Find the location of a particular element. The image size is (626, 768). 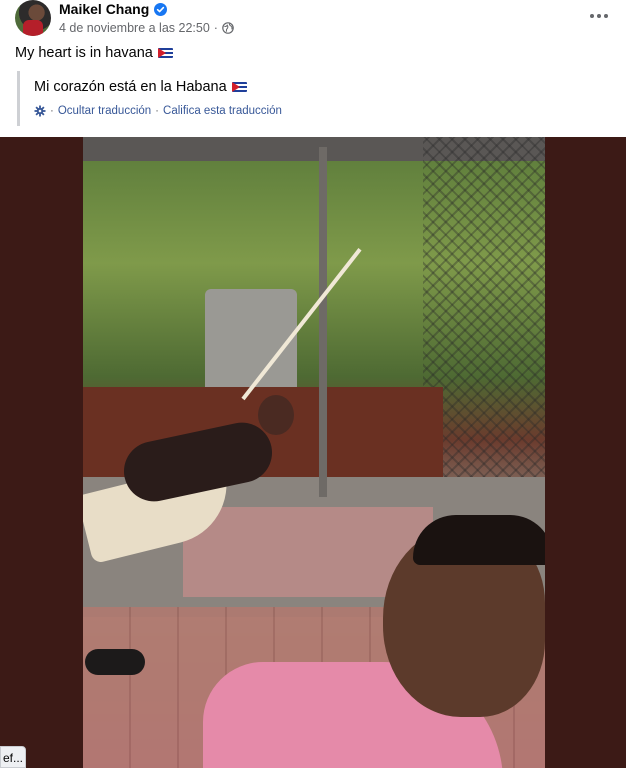

photo-woman-head is located at coordinates (276, 415).